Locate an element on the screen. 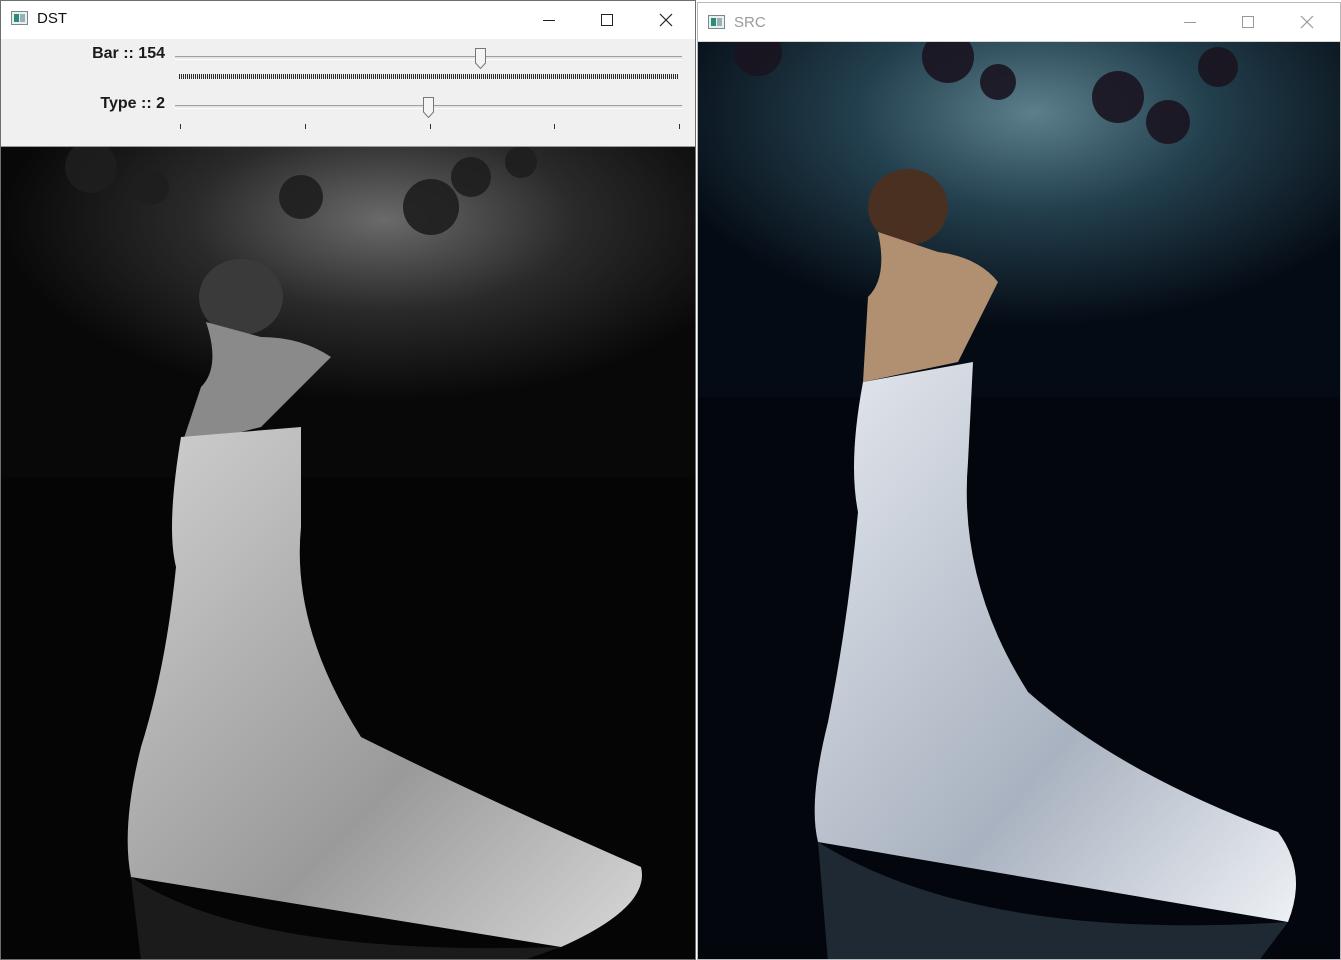 The image size is (1341, 960). type-trackbar-thumb is located at coordinates (428, 107).